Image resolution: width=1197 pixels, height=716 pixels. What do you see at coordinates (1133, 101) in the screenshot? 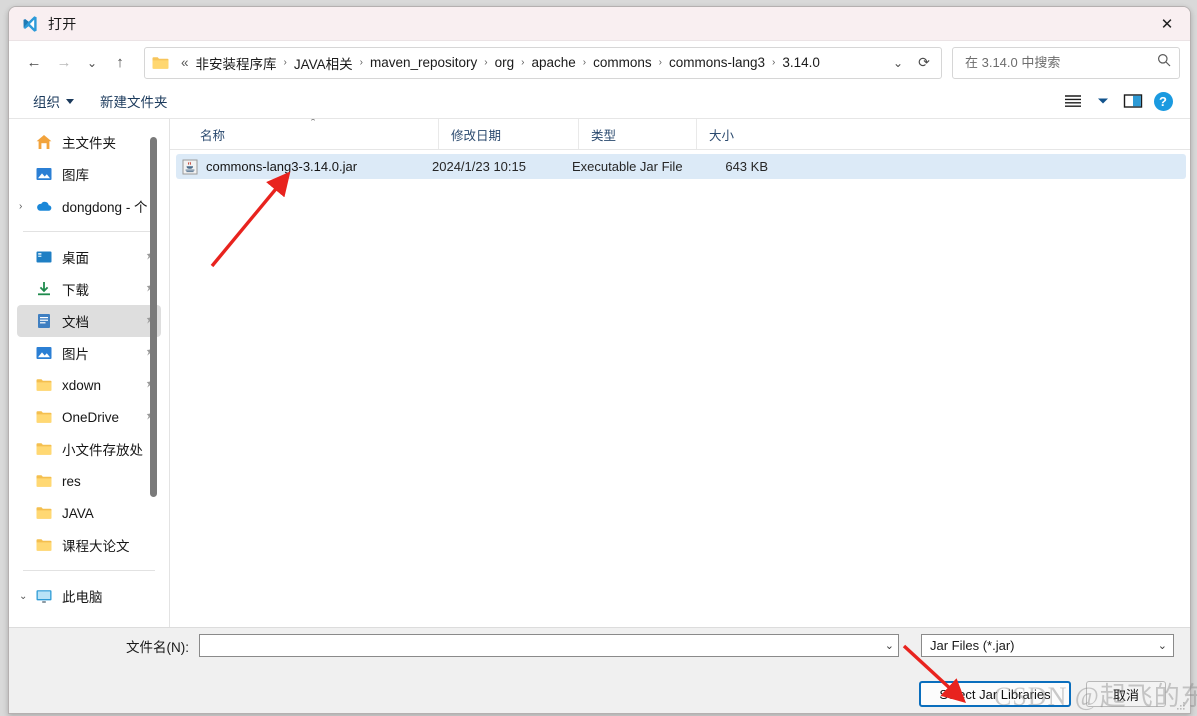
I see `preview-pane-icon` at bounding box center [1133, 101].